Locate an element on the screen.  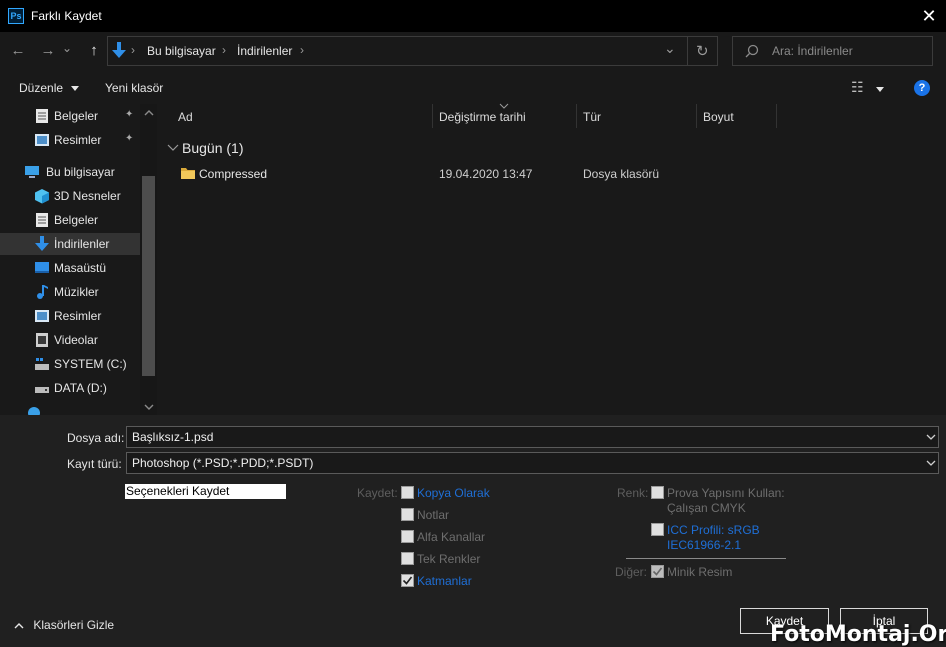
filename-value: Başlıksız-1.psd is located at coordinates (173, 437).